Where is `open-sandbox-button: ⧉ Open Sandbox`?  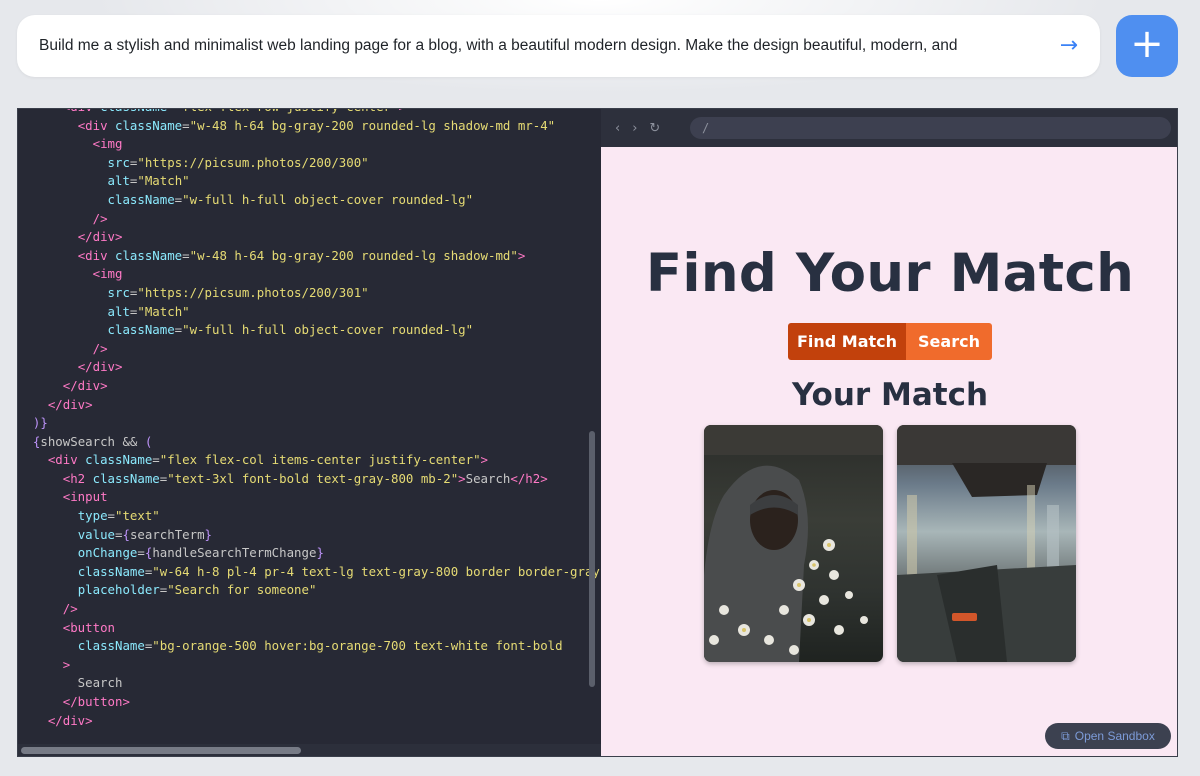 open-sandbox-button: ⧉ Open Sandbox is located at coordinates (1108, 736).